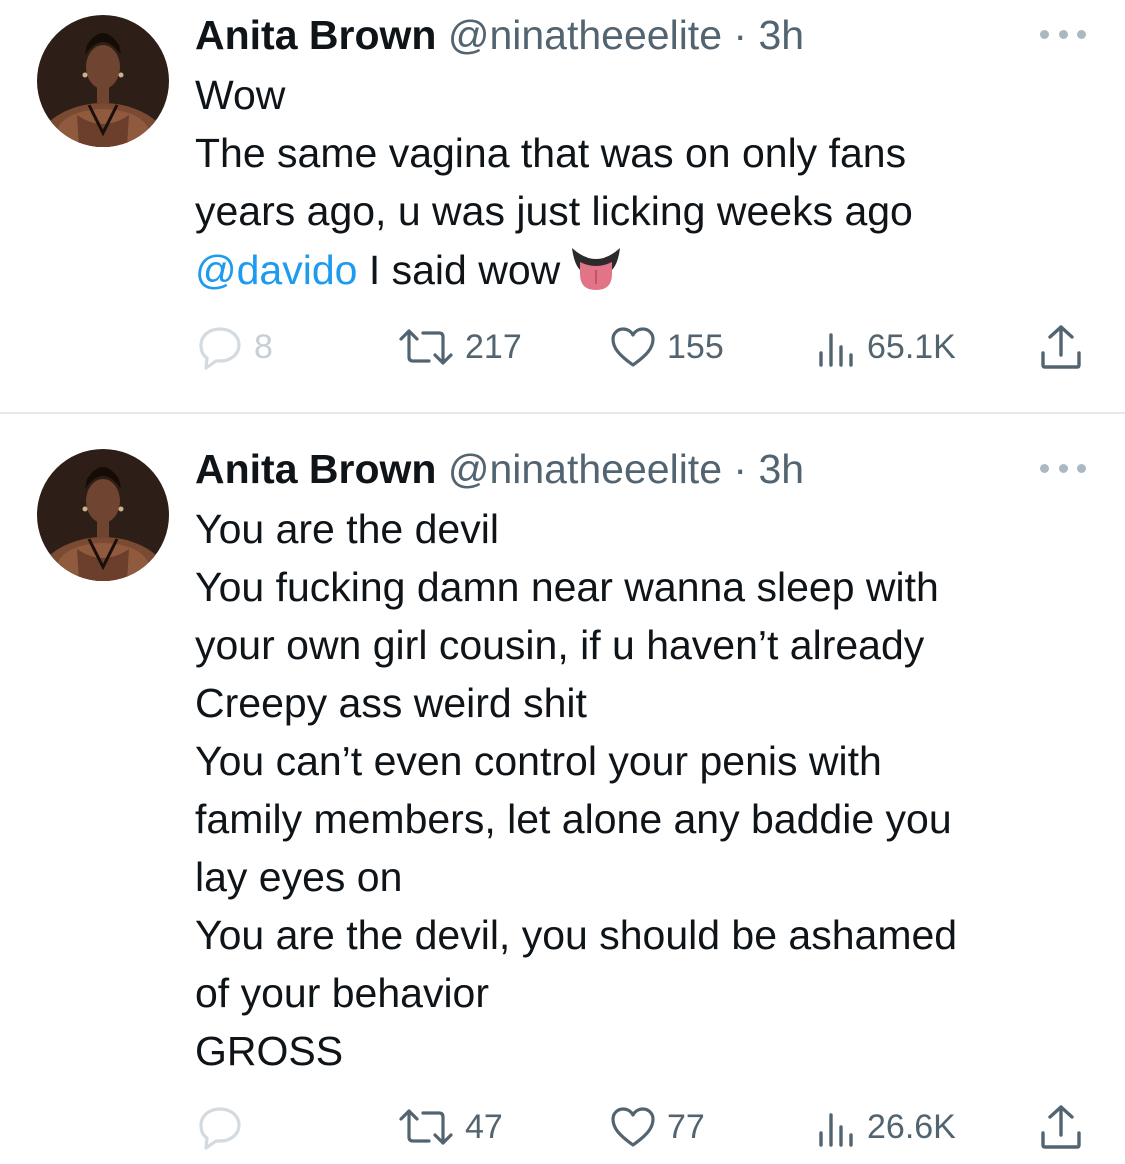 The height and width of the screenshot is (1164, 1125). Describe the element at coordinates (596, 273) in the screenshot. I see `tongue-emoji-icon` at that location.